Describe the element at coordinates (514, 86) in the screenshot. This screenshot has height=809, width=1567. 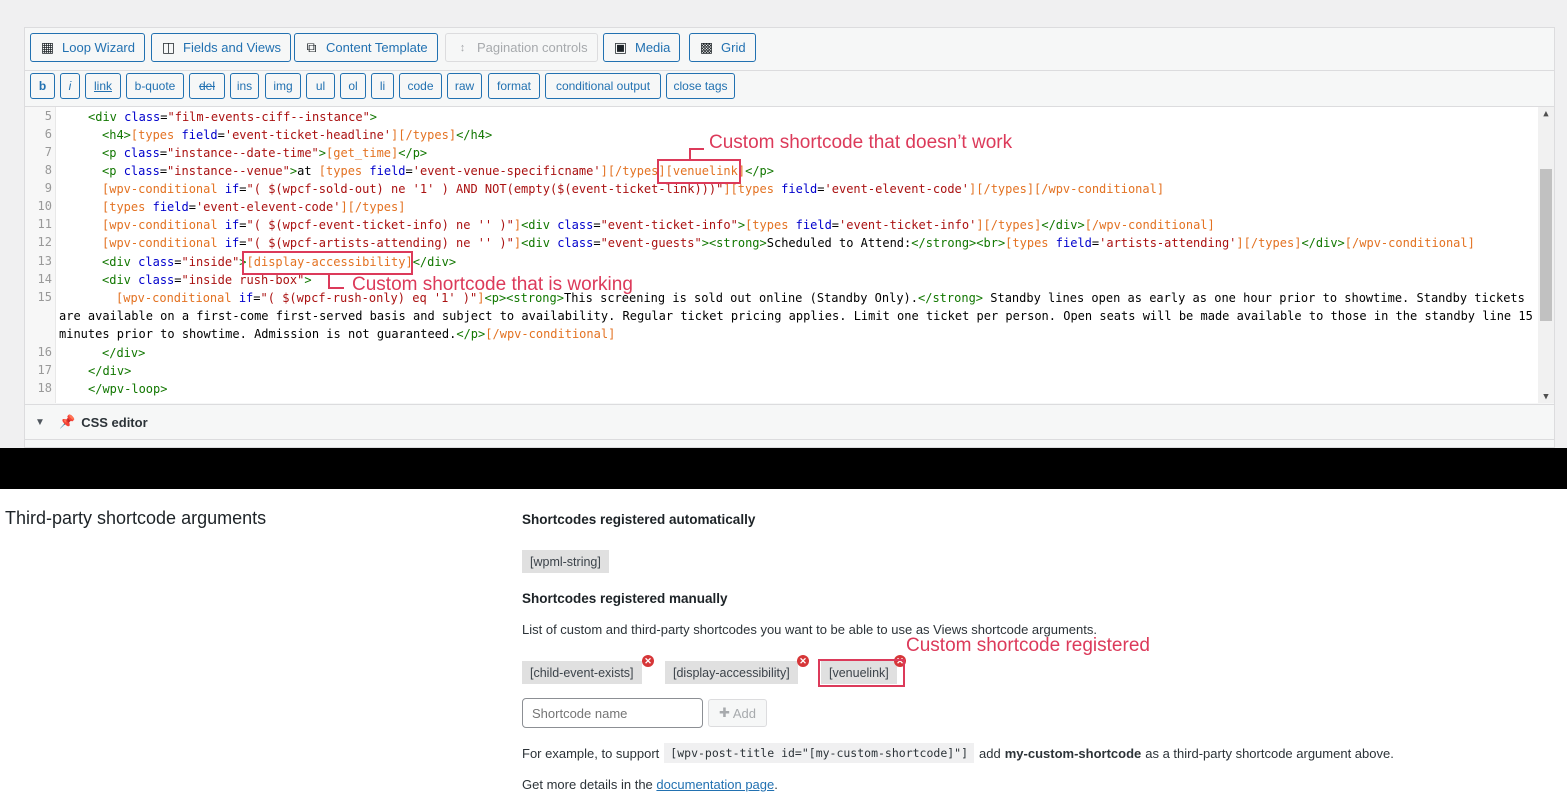
I see `qt-format-button: format` at that location.